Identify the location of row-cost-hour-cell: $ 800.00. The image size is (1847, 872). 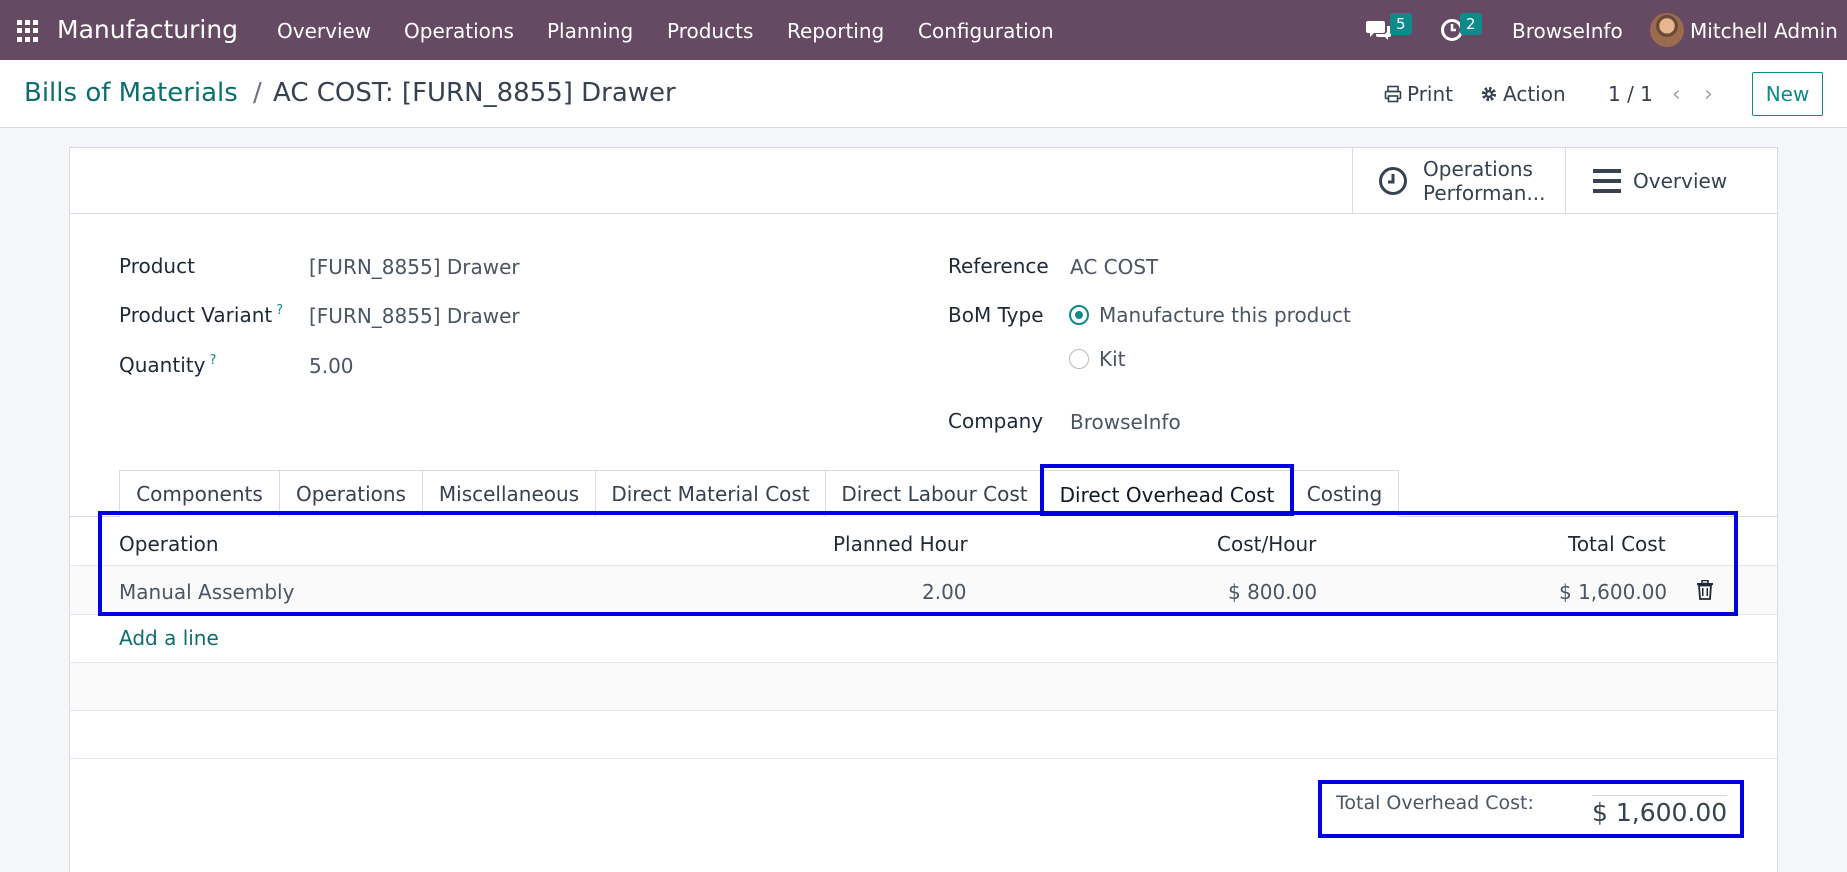
(1272, 592).